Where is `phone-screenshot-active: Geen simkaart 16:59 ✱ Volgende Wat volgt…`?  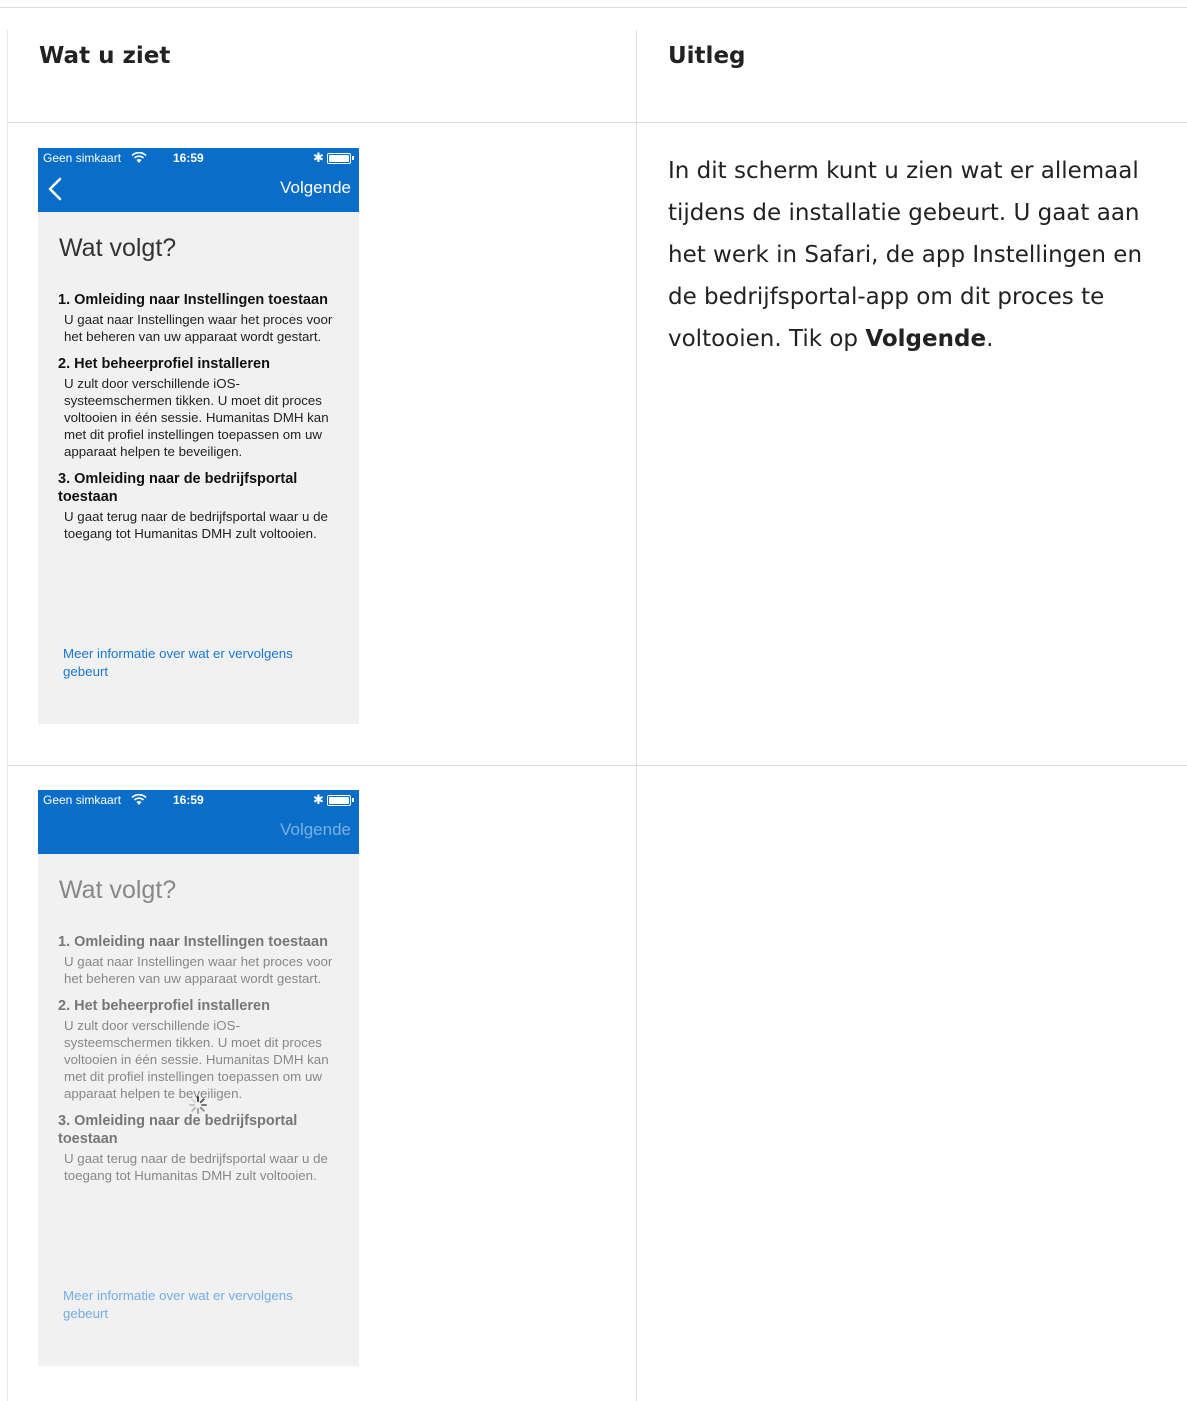
phone-screenshot-active: Geen simkaart 16:59 ✱ Volgende Wat volgt… is located at coordinates (198, 436).